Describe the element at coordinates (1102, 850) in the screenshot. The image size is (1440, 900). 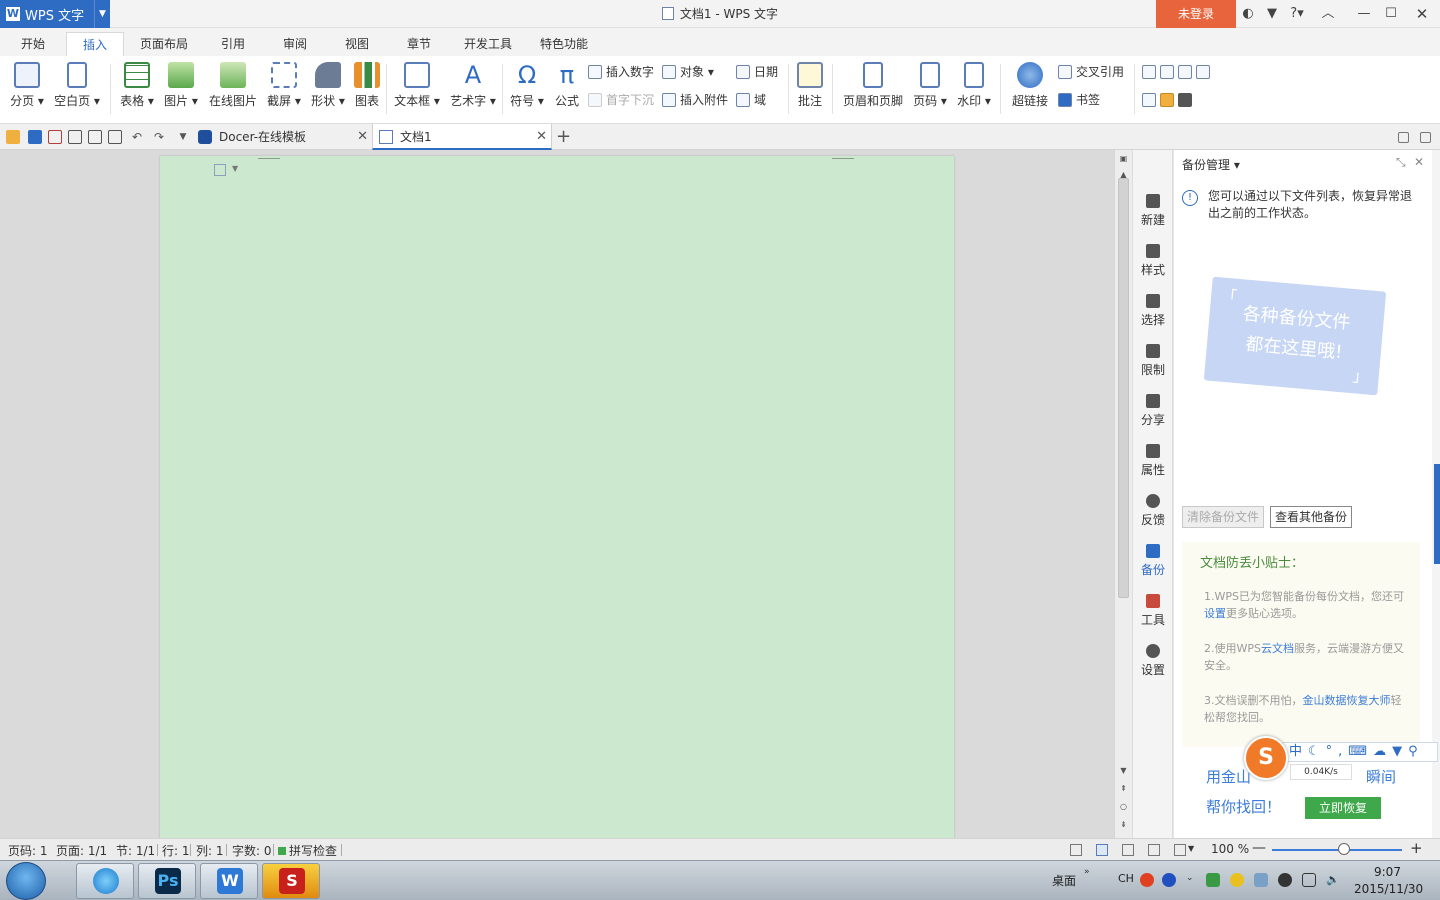
I see `page-view-icon` at that location.